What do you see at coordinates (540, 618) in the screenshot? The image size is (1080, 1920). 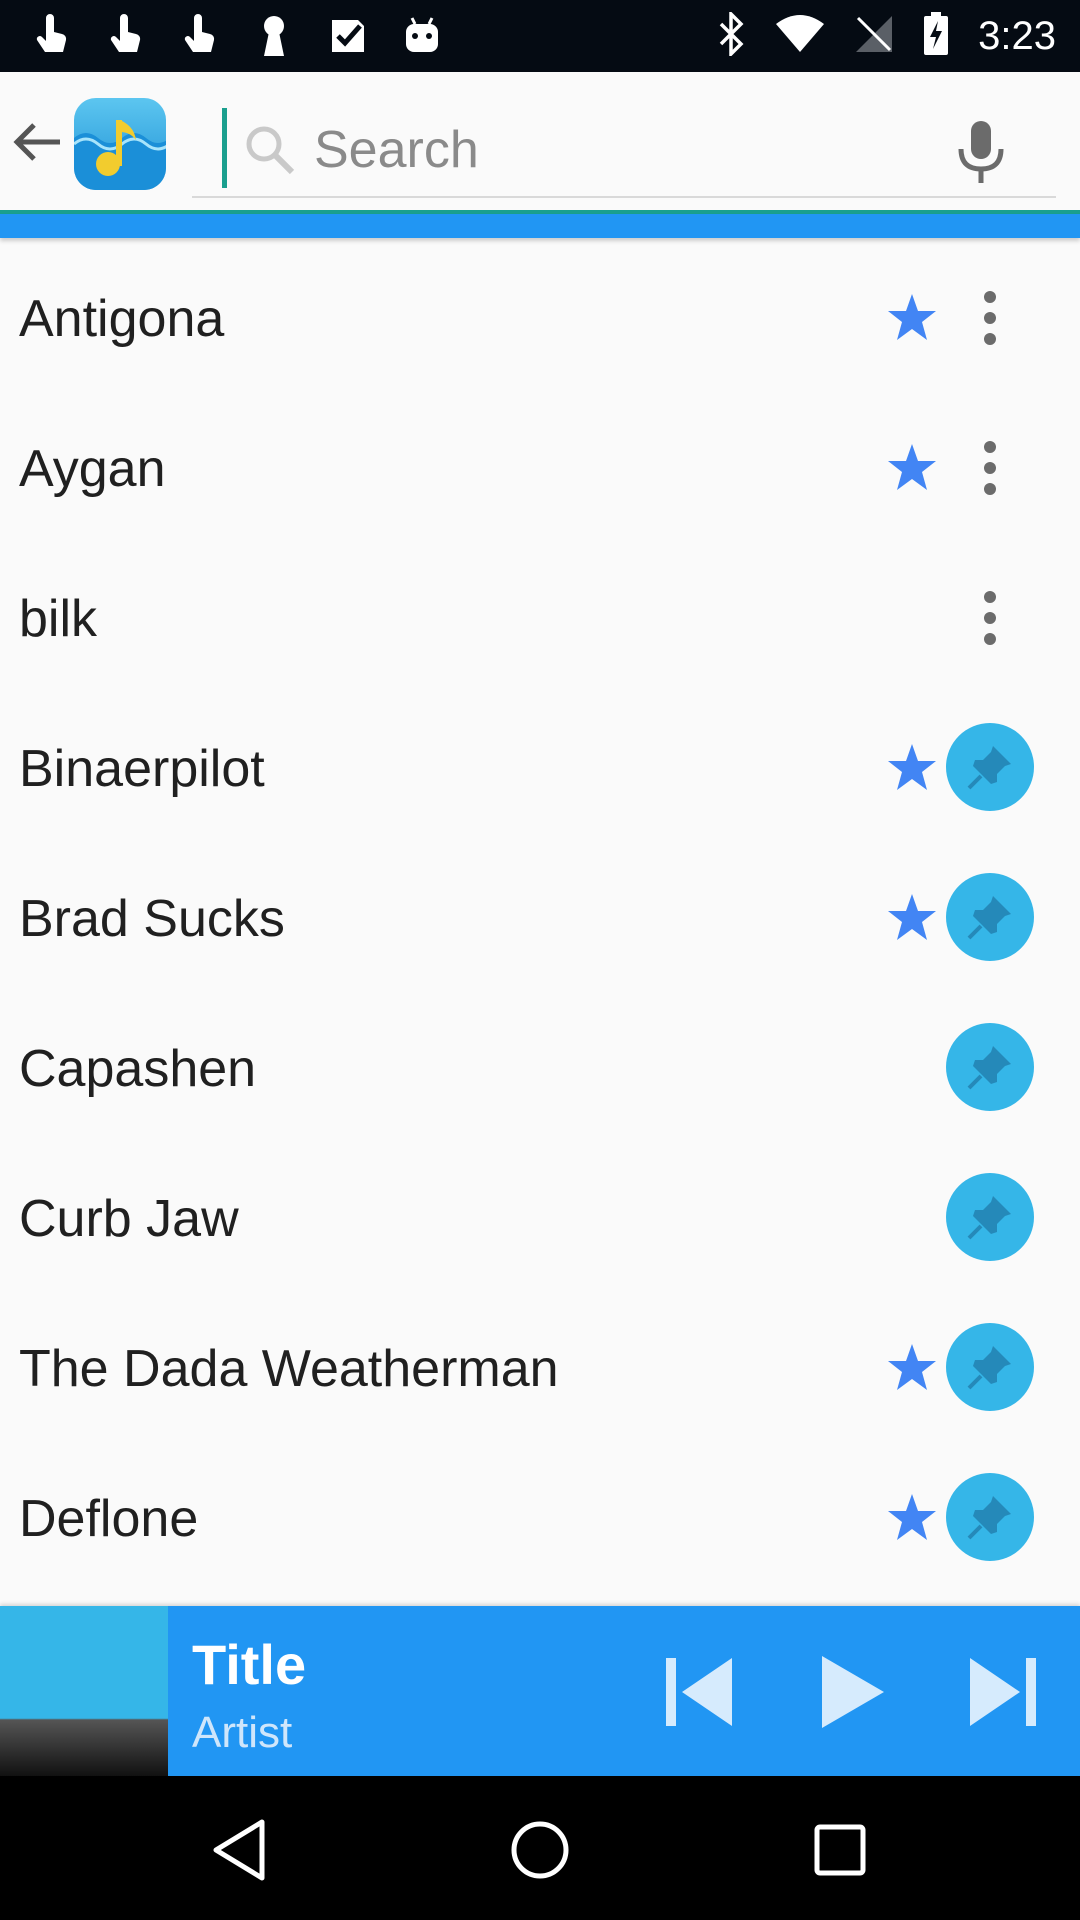 I see `list-item: bilk` at bounding box center [540, 618].